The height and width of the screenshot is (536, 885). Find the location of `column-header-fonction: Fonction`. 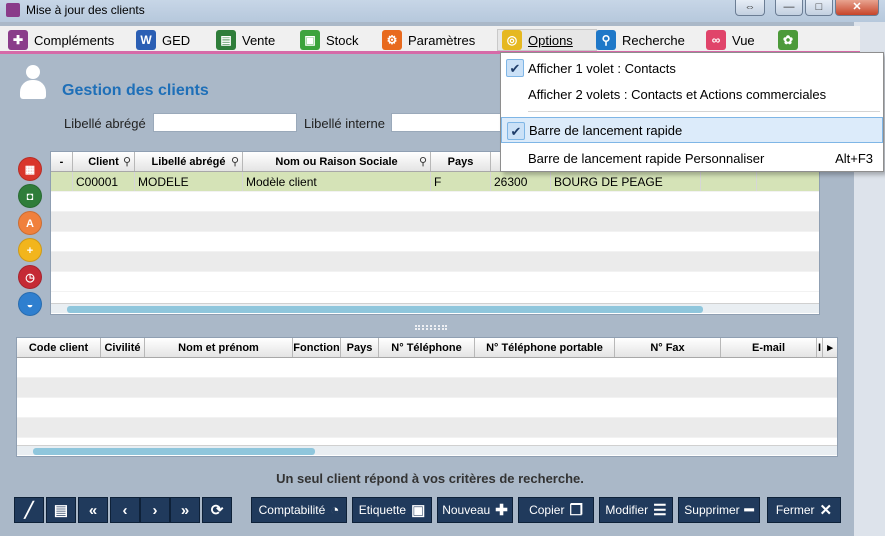

column-header-fonction: Fonction is located at coordinates (317, 347).